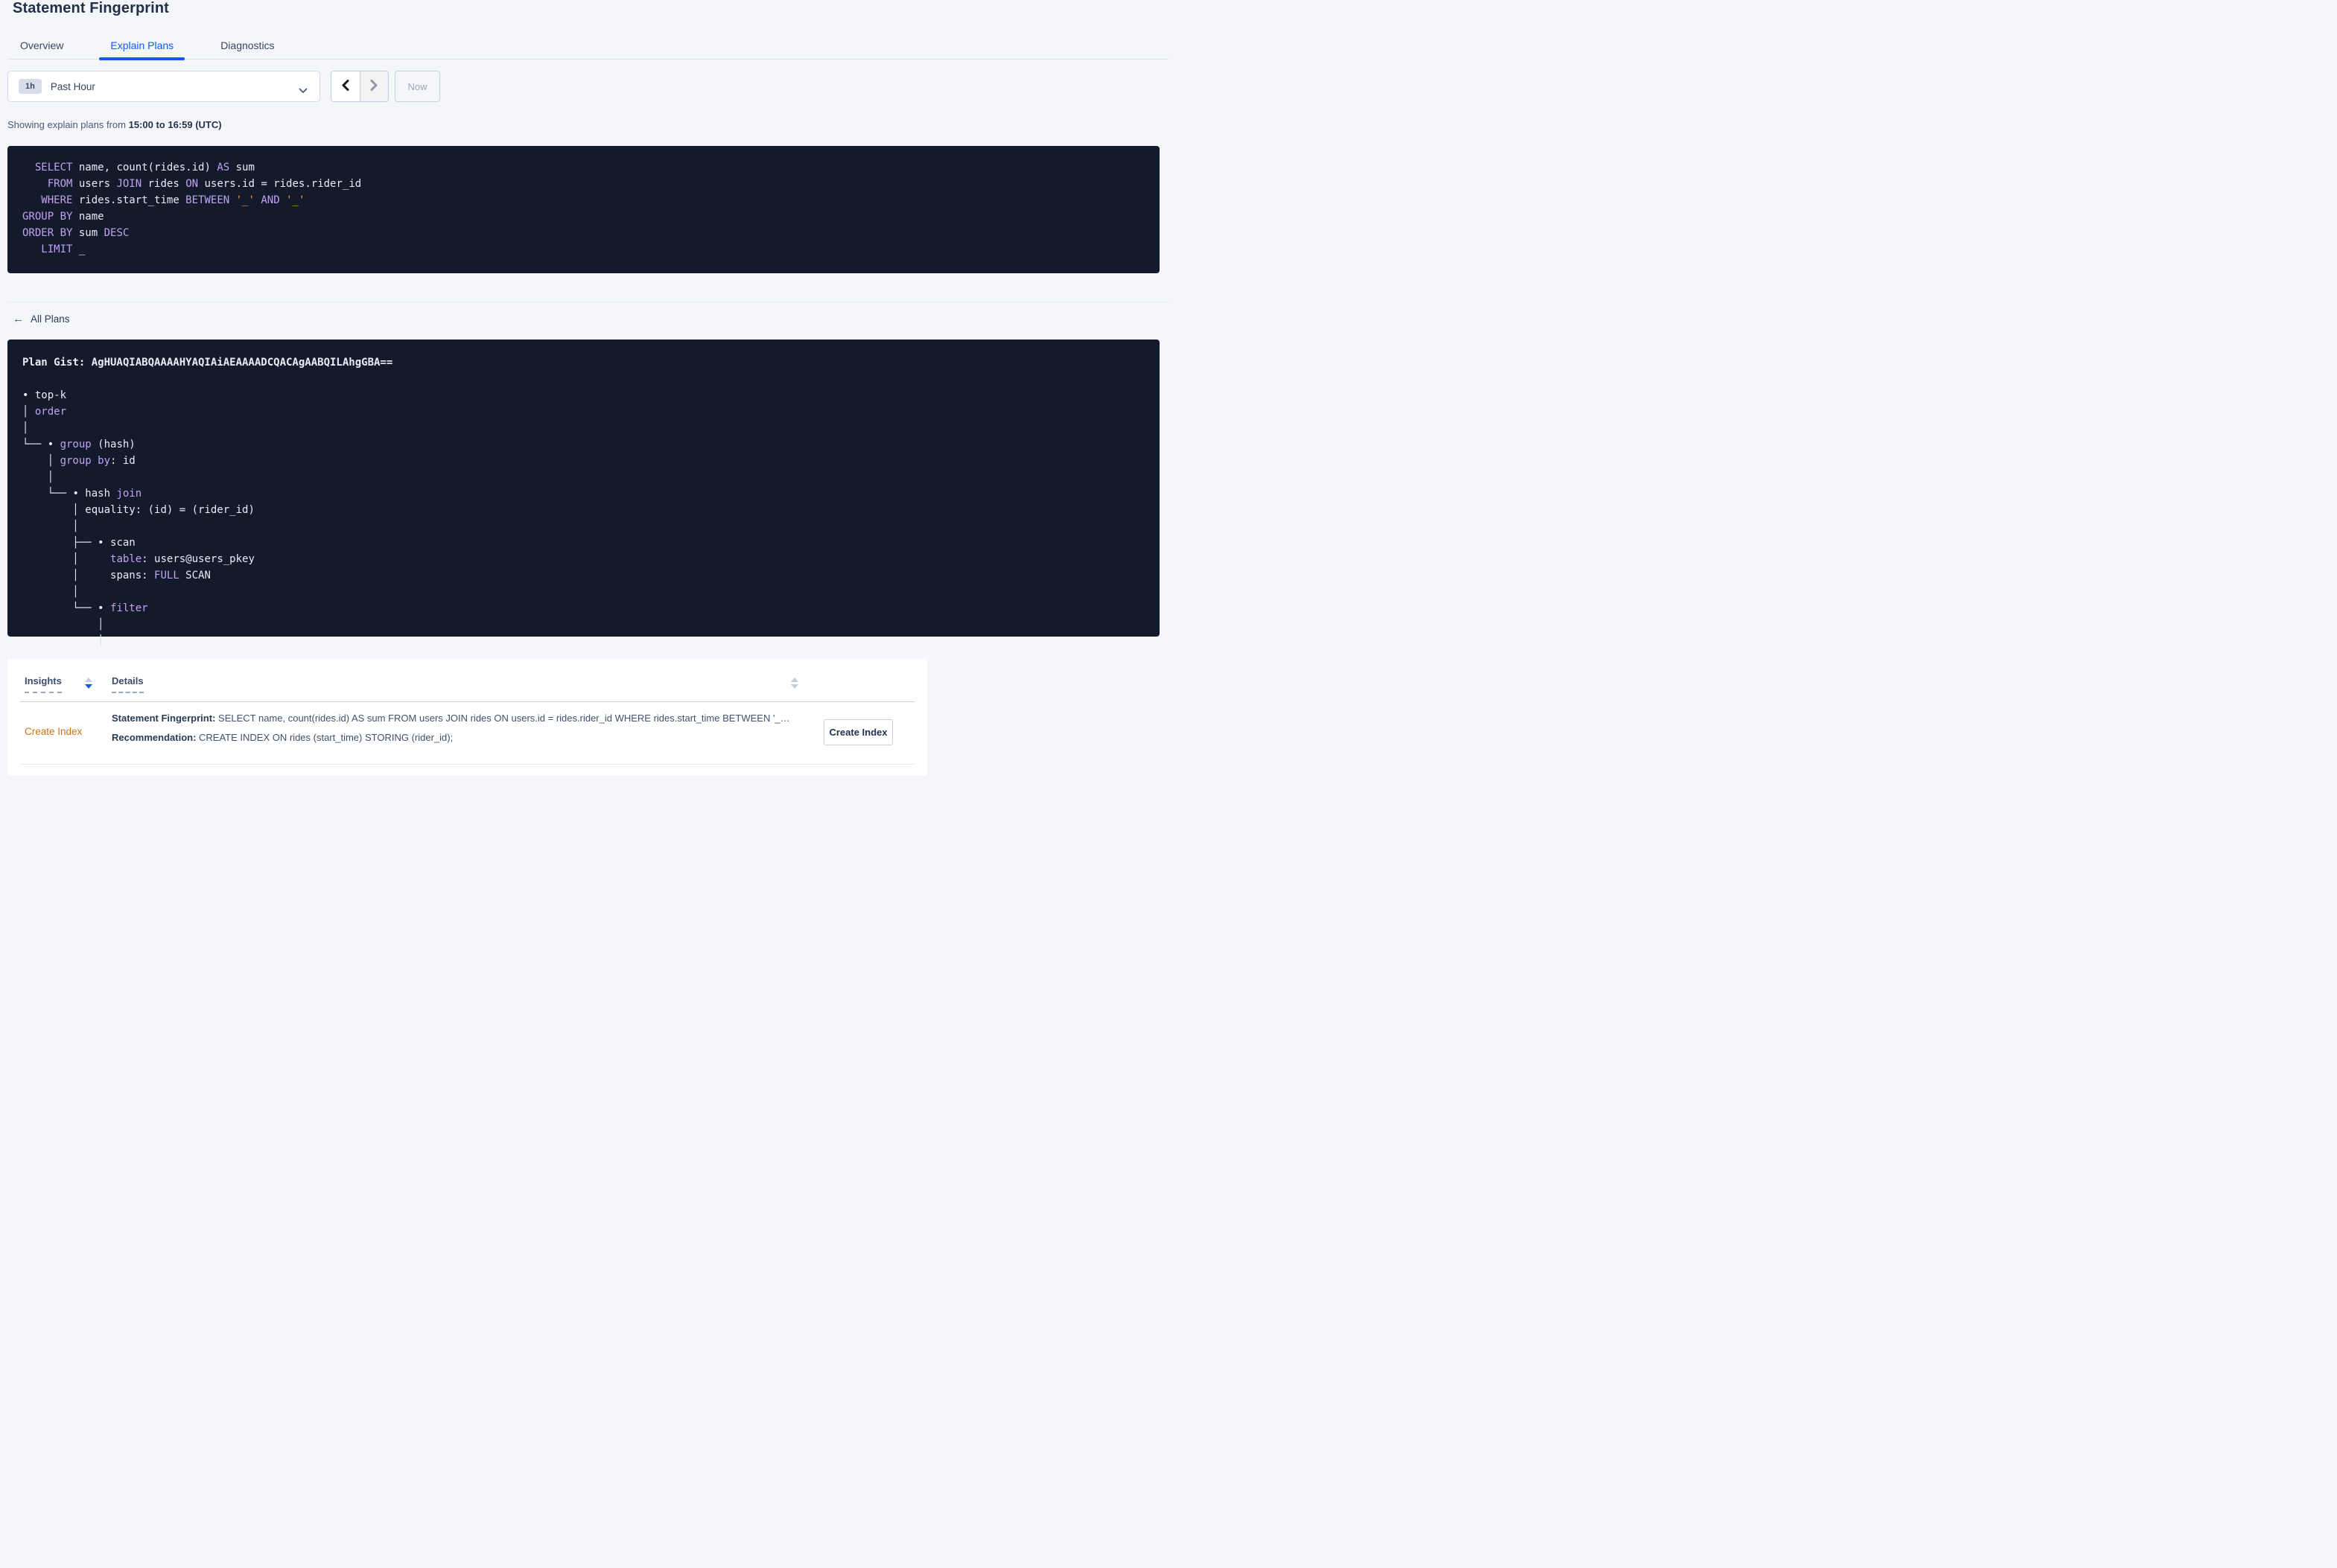  I want to click on chevron-left-icon, so click(345, 86).